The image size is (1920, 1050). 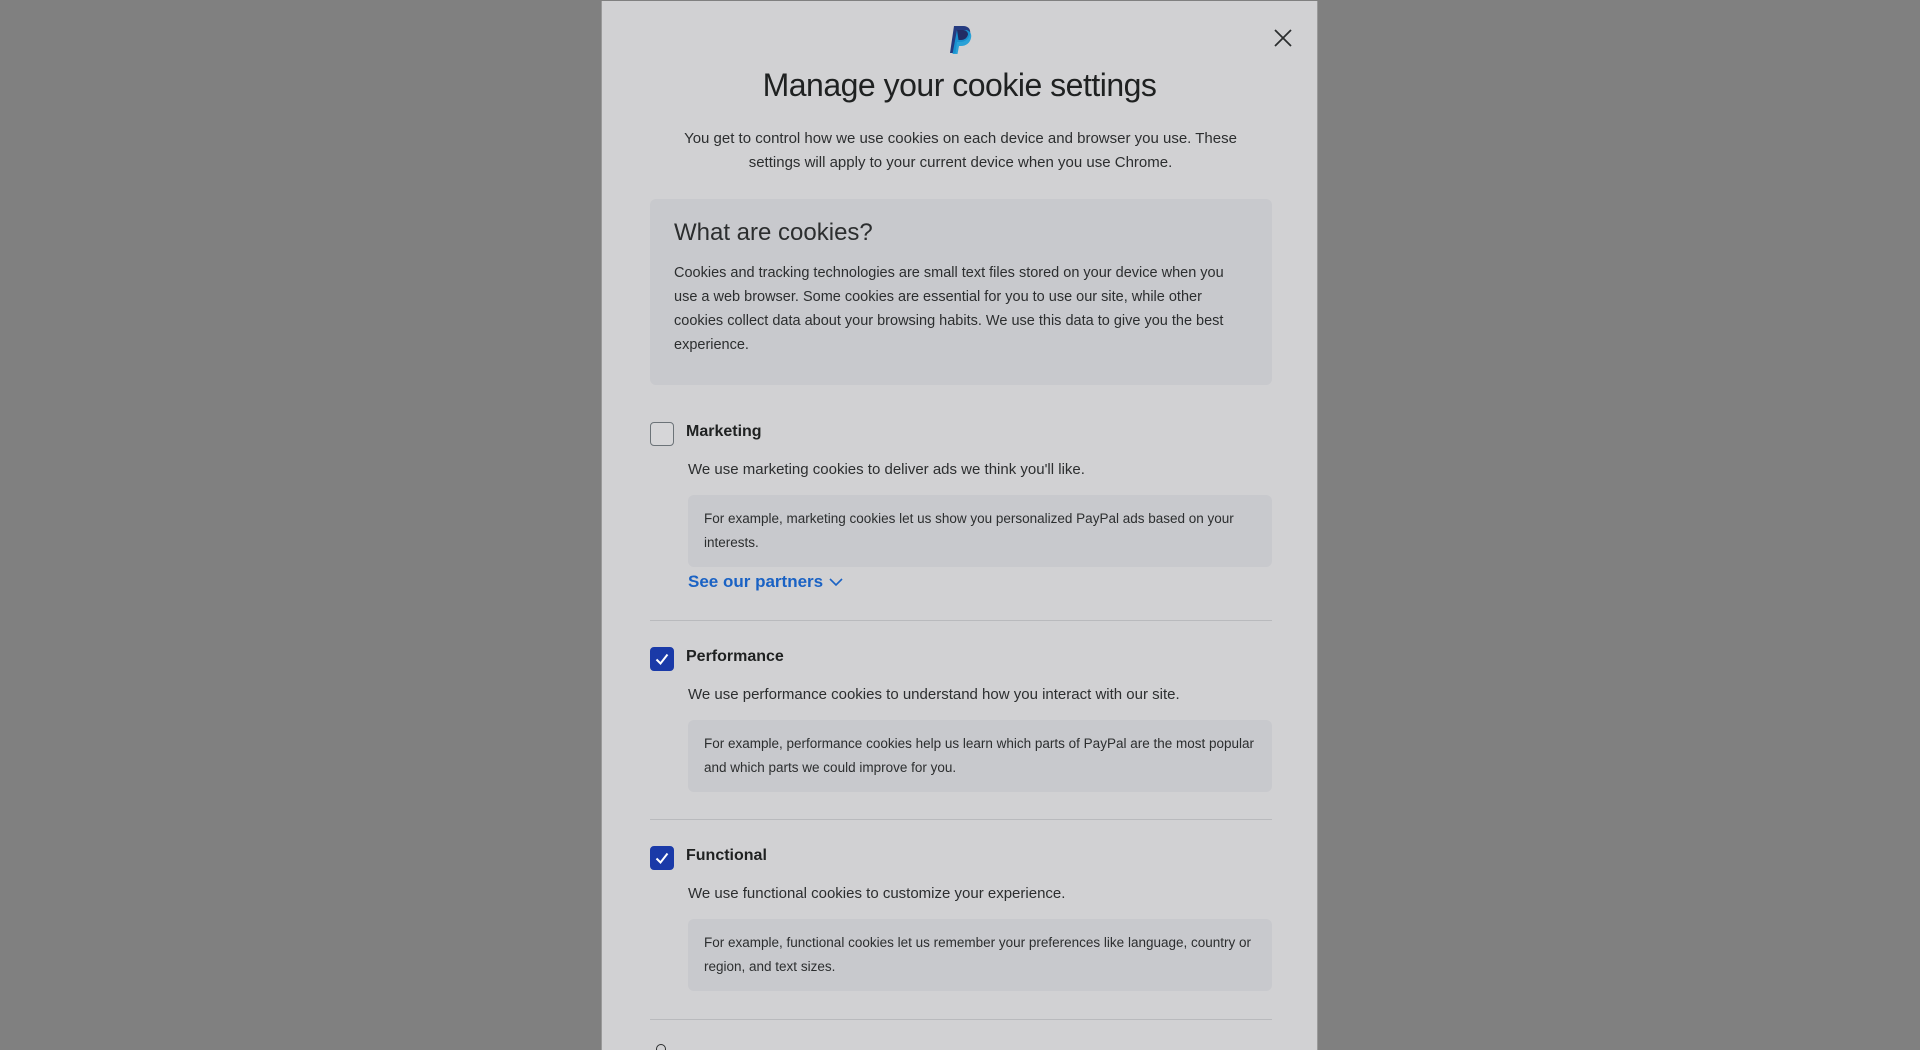 I want to click on close-button, so click(x=1283, y=38).